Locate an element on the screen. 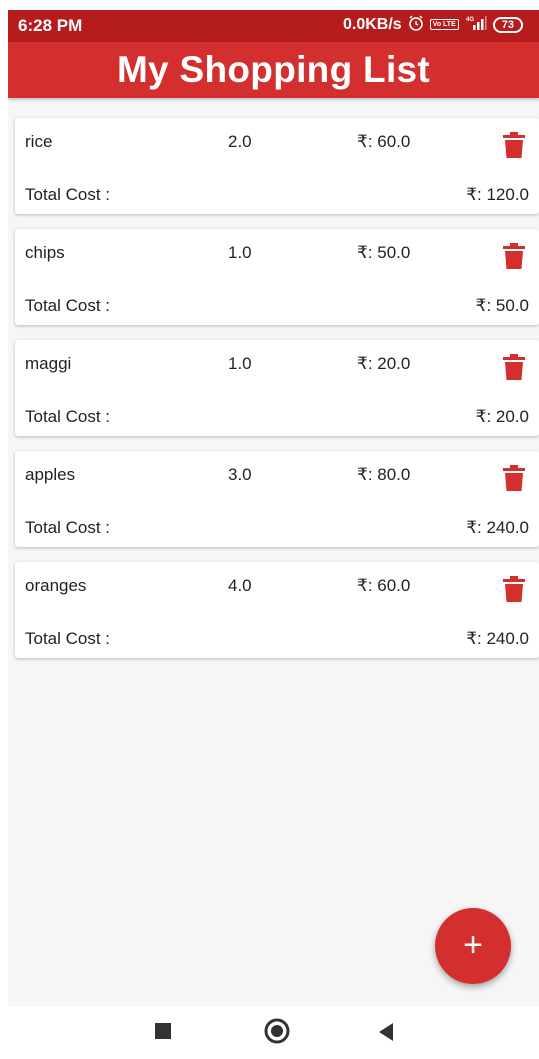  system-nav-bar is located at coordinates (273, 1032).